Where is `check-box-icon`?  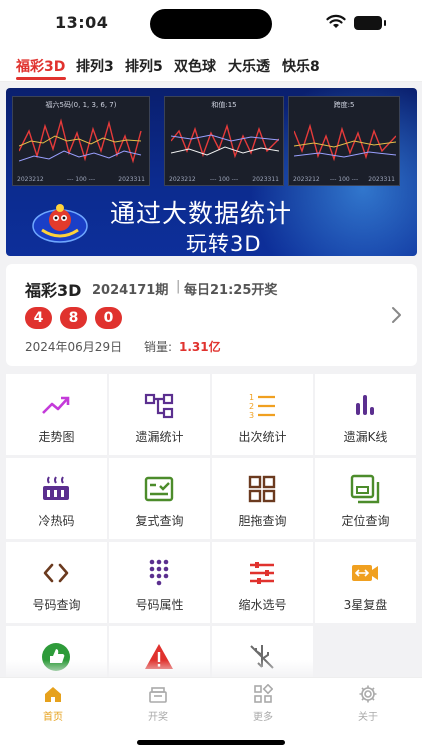 check-box-icon is located at coordinates (159, 489).